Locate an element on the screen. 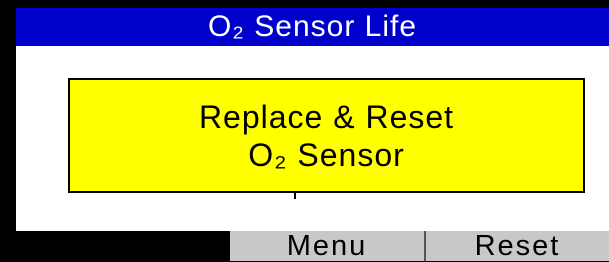 Image resolution: width=609 pixels, height=262 pixels. alert-line-2: O₂ Sensor is located at coordinates (326, 154).